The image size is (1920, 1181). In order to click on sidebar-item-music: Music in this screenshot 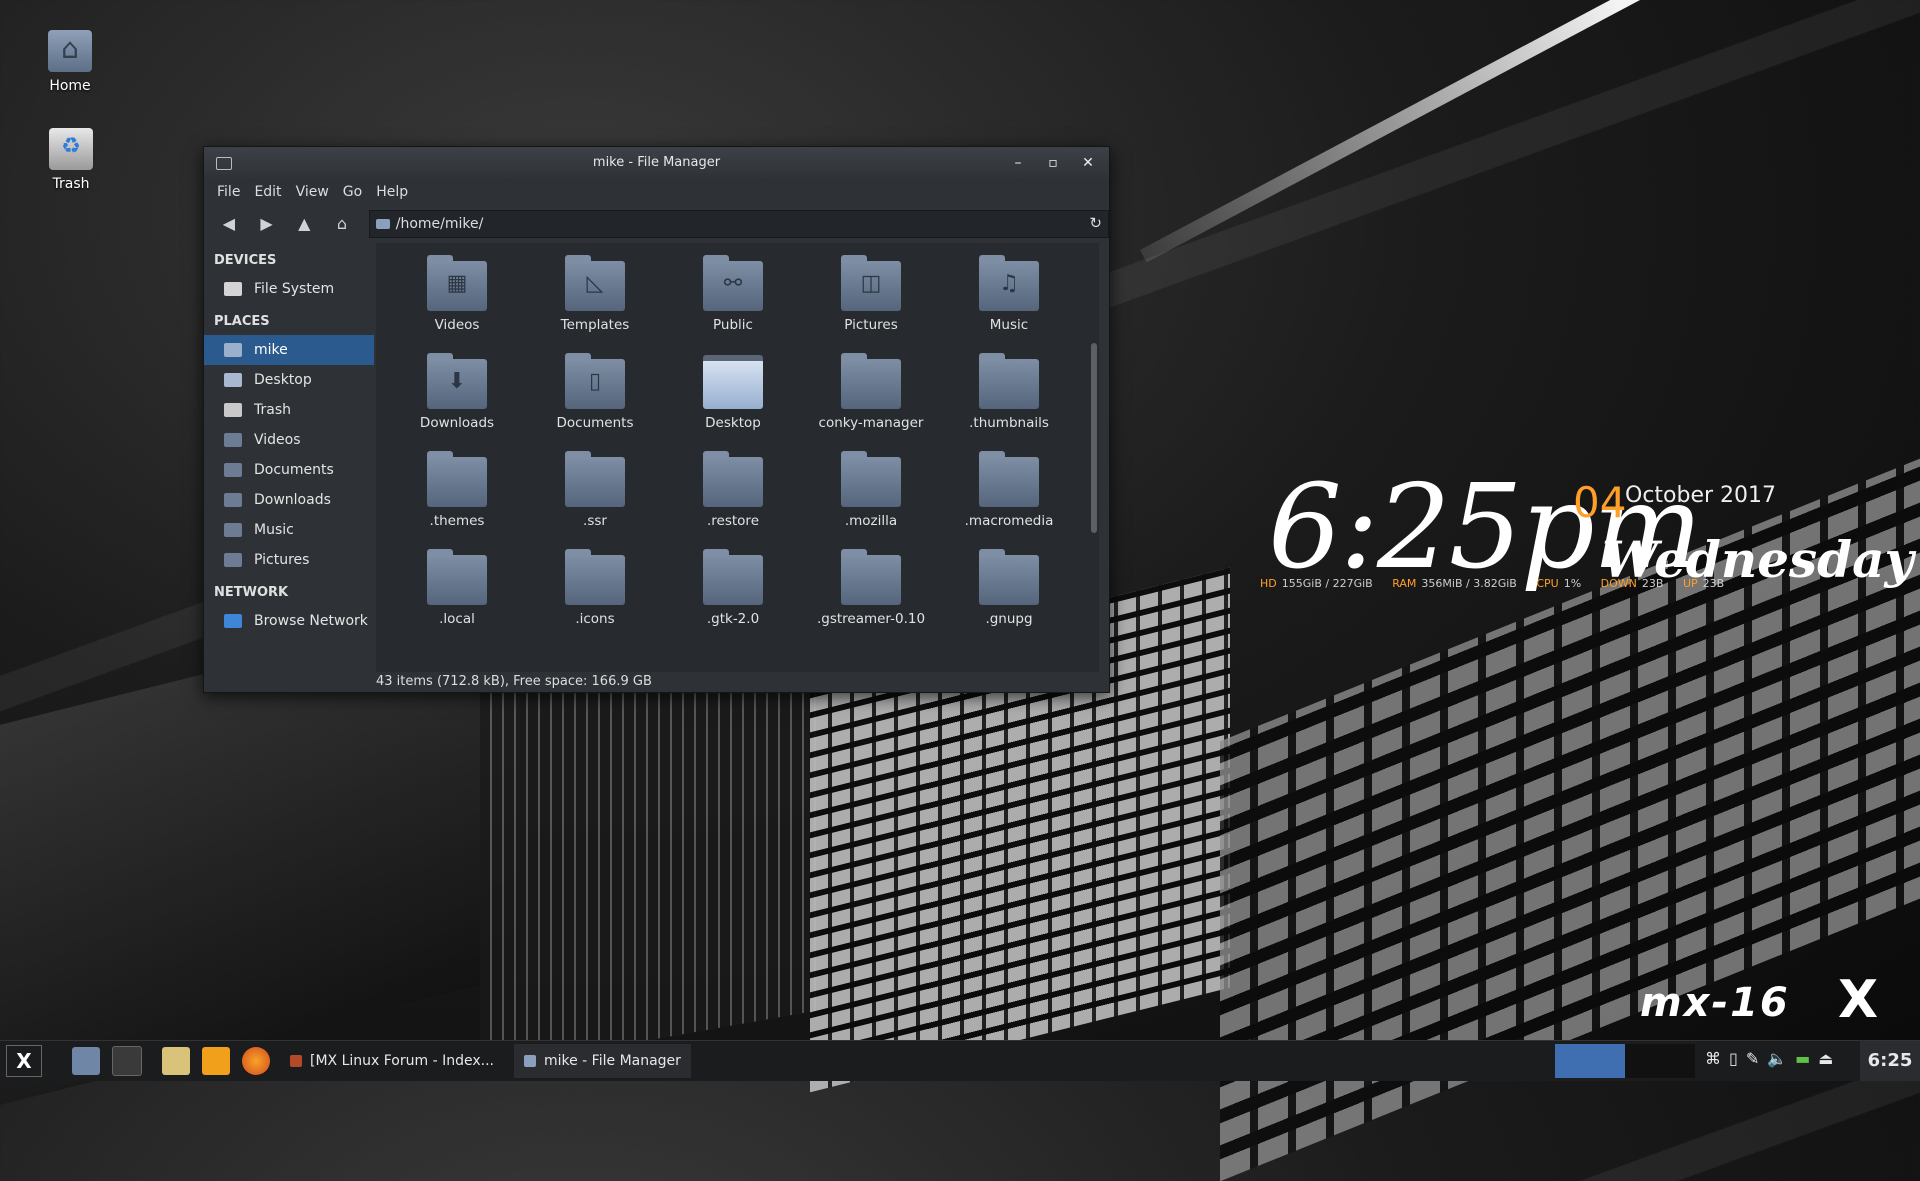, I will do `click(289, 530)`.